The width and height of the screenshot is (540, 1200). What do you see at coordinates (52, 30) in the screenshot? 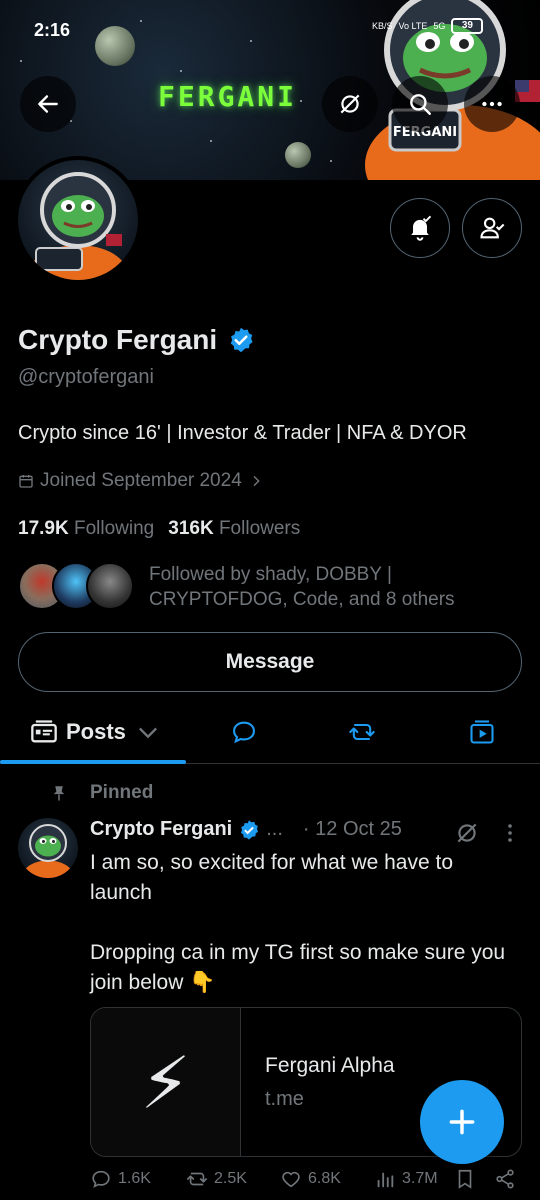
I see `status-time: 2:16` at bounding box center [52, 30].